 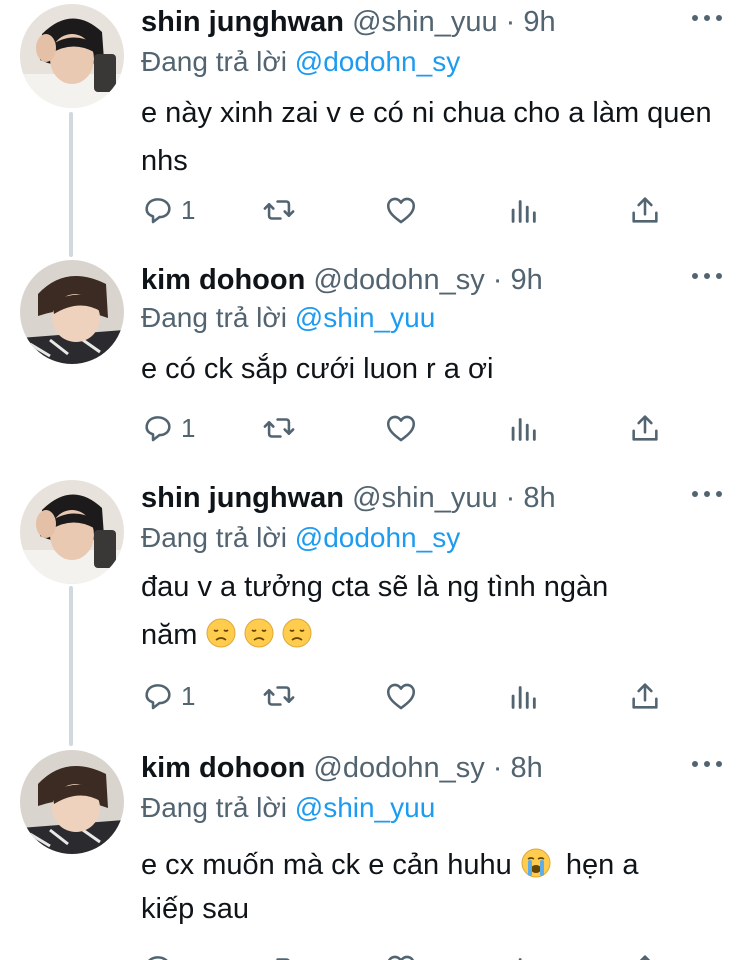 I want to click on tweet-text-line: e cx muốn mà ck e cản huhu hẹn a, so click(x=436, y=865).